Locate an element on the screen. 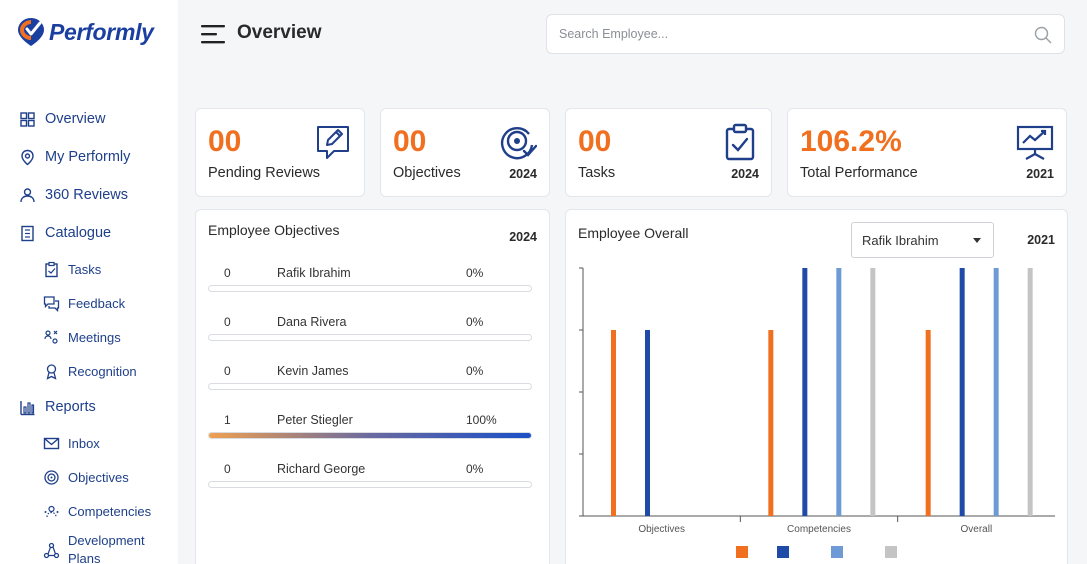 The image size is (1087, 564). clipboard-check-icon is located at coordinates (740, 142).